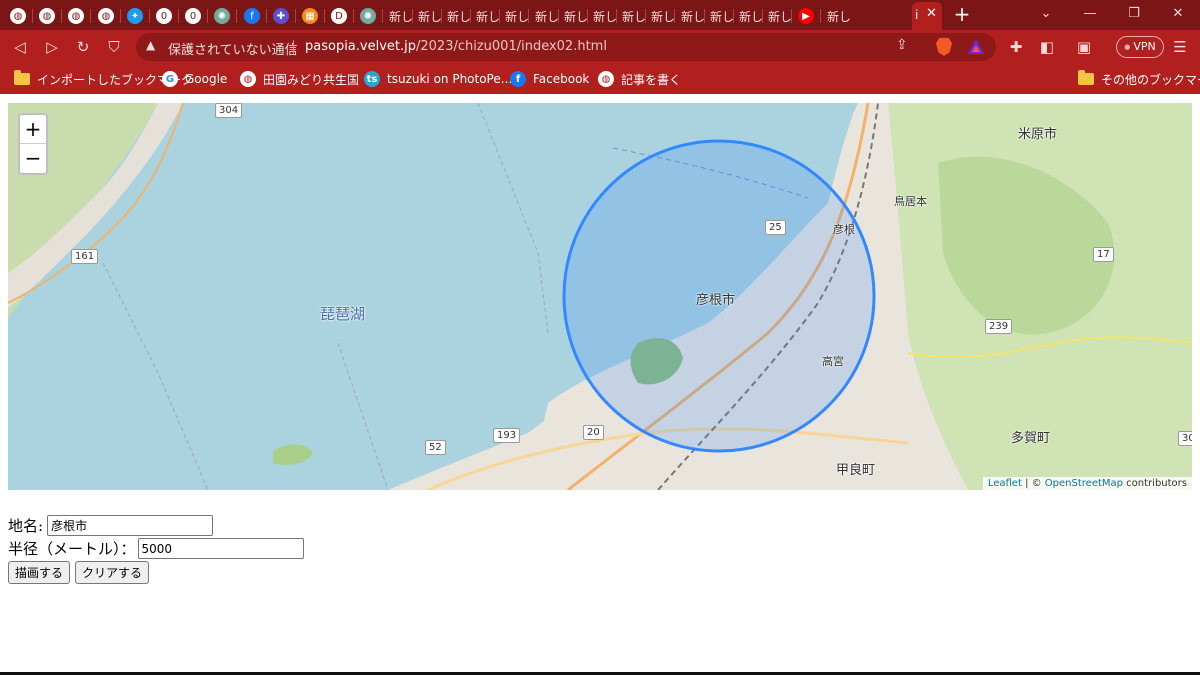  I want to click on url-host: pasopia.velvet.jp, so click(360, 46).